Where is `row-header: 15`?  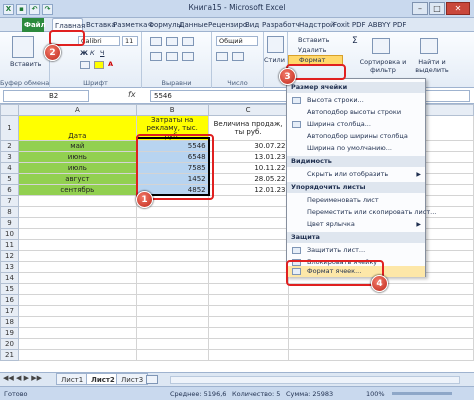
row-header: 15 is located at coordinates (9, 289).